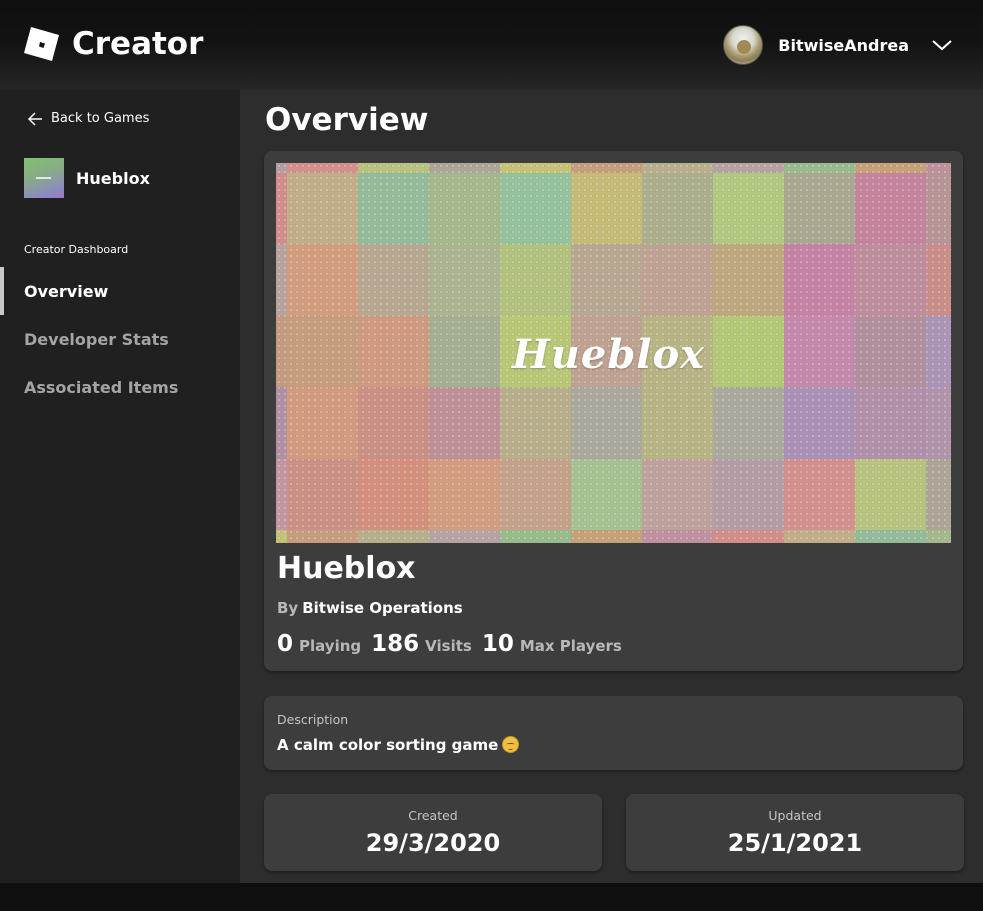 Image resolution: width=983 pixels, height=911 pixels. Describe the element at coordinates (100, 118) in the screenshot. I see `back-label: Back to Games` at that location.